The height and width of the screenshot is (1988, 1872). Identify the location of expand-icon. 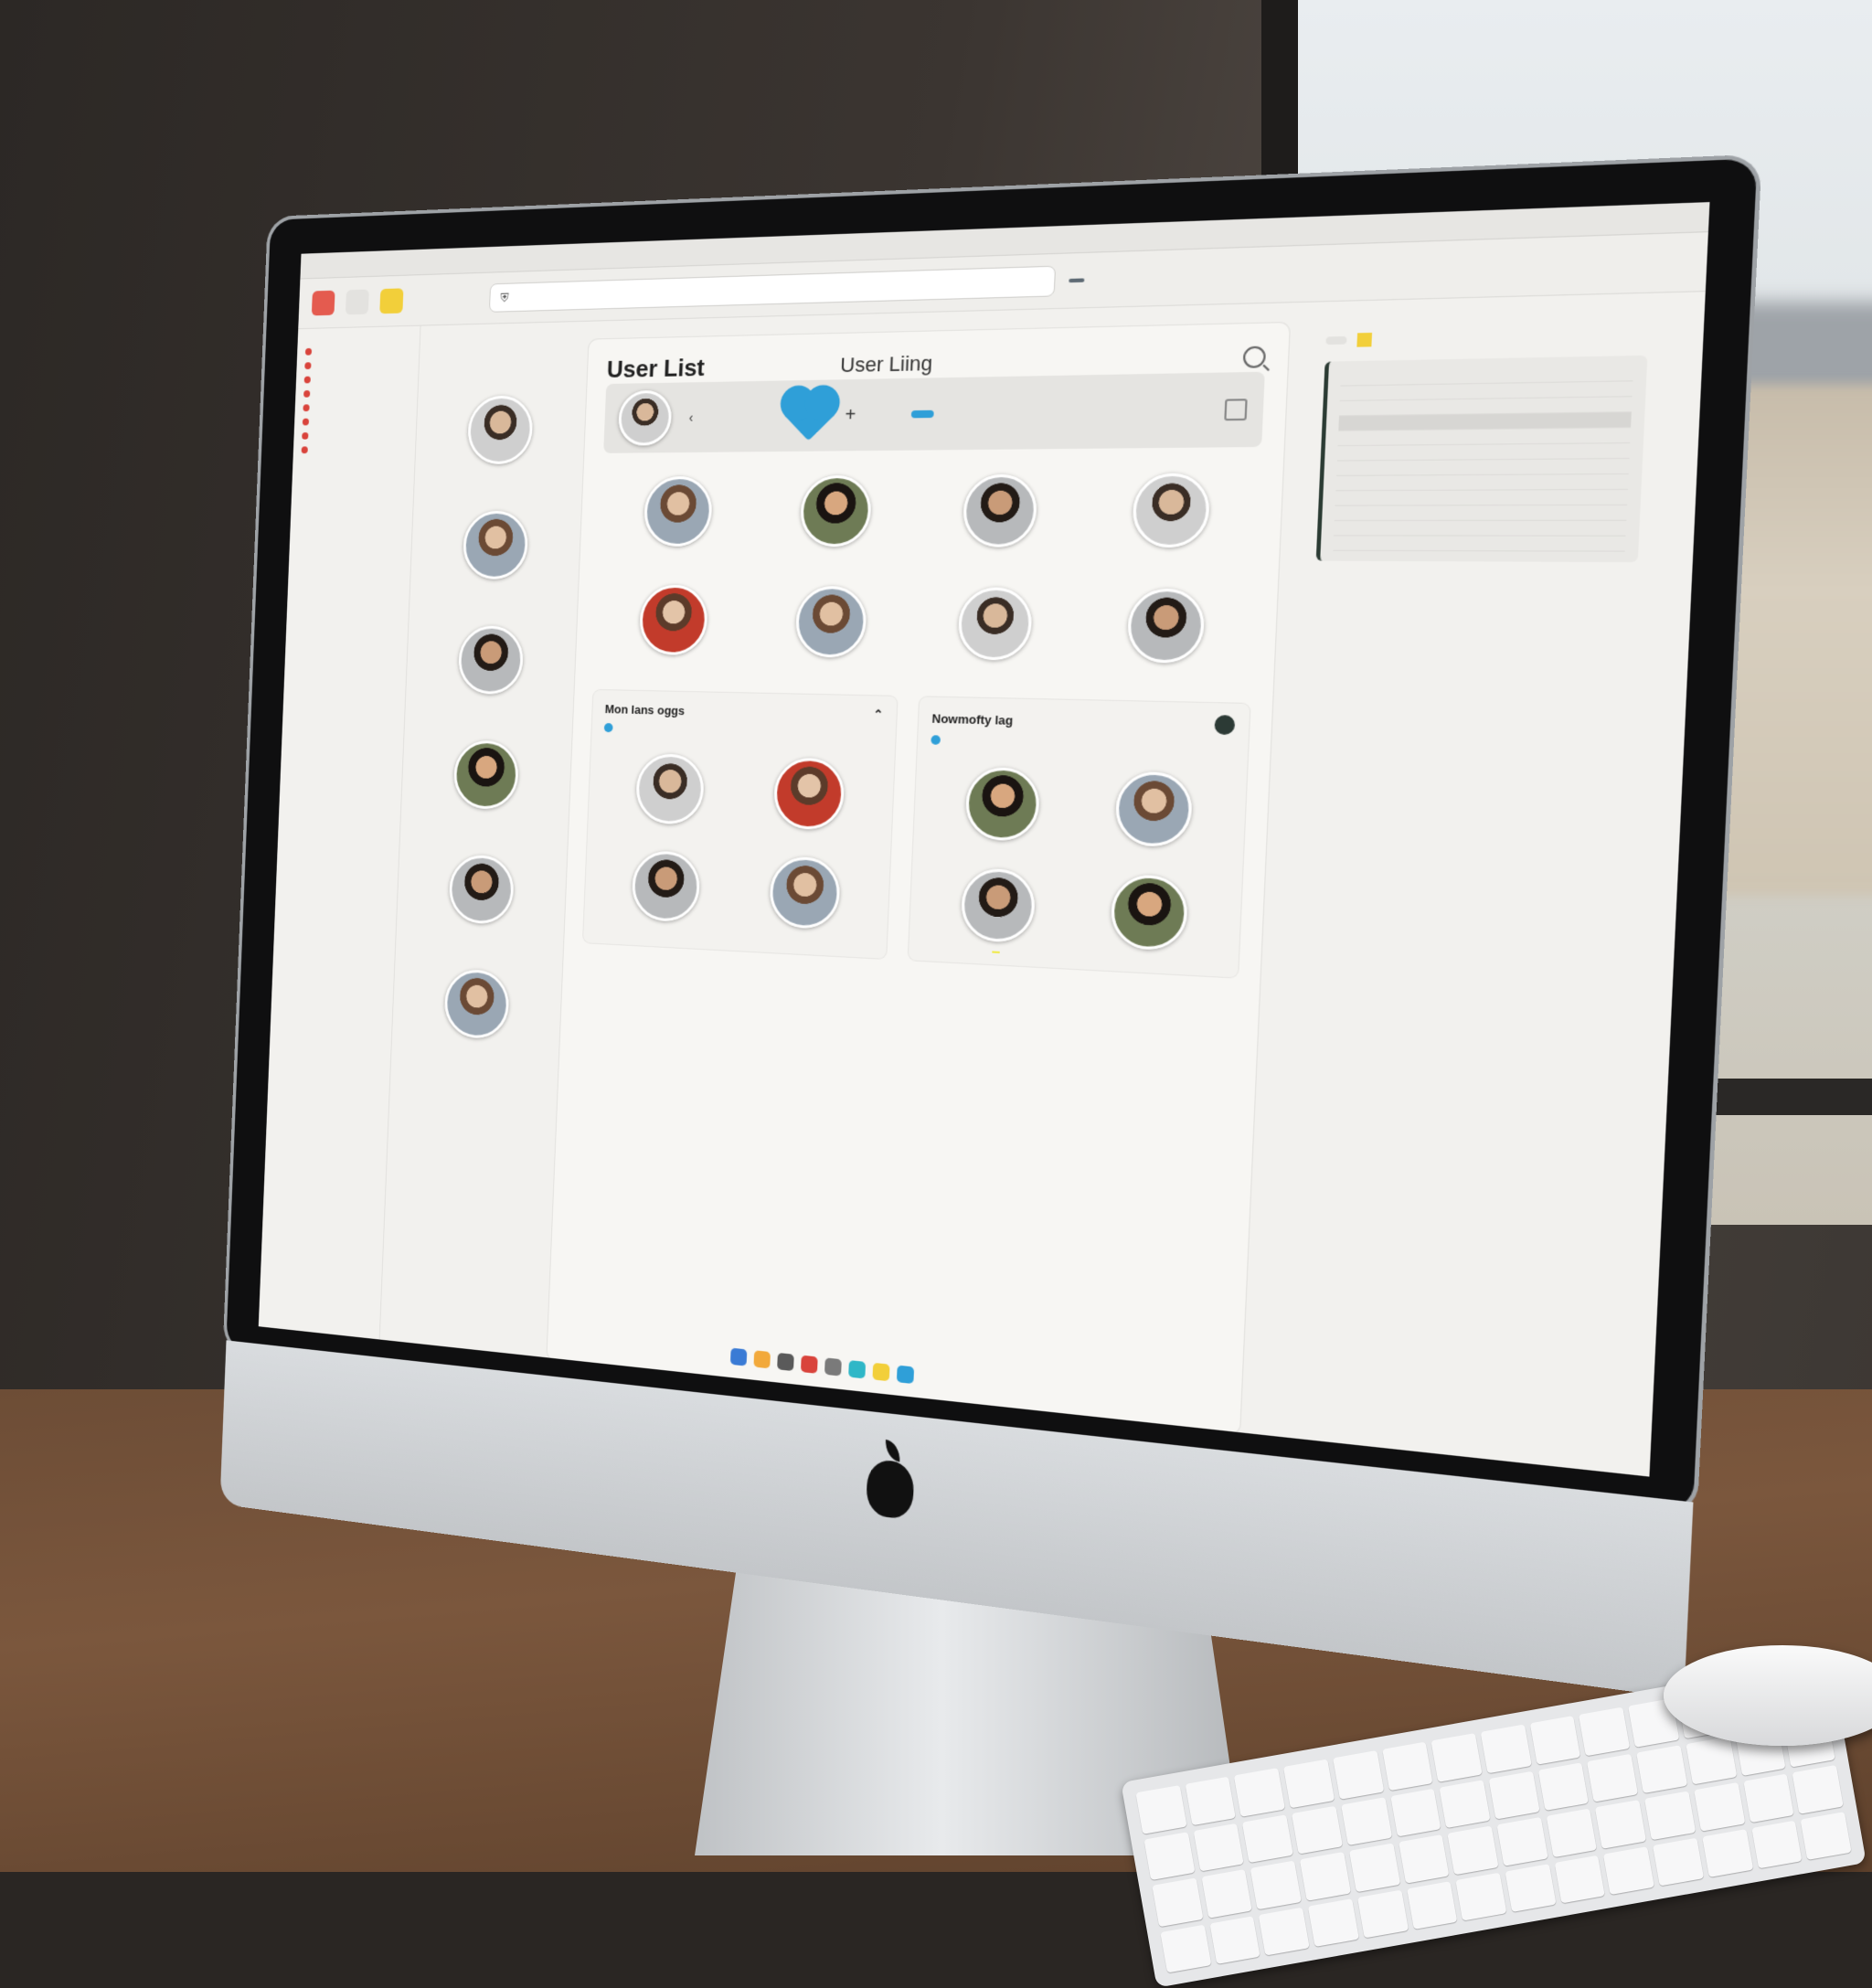
(1236, 410).